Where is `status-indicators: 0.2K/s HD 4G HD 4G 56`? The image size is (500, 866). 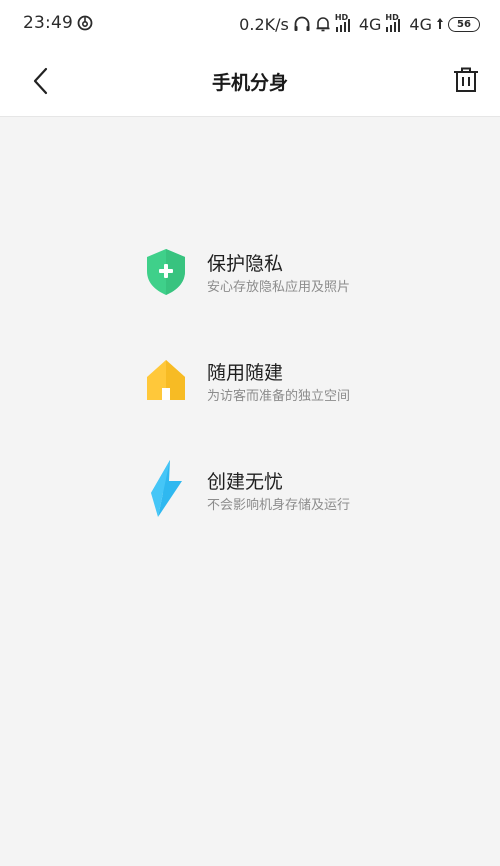 status-indicators: 0.2K/s HD 4G HD 4G 56 is located at coordinates (359, 24).